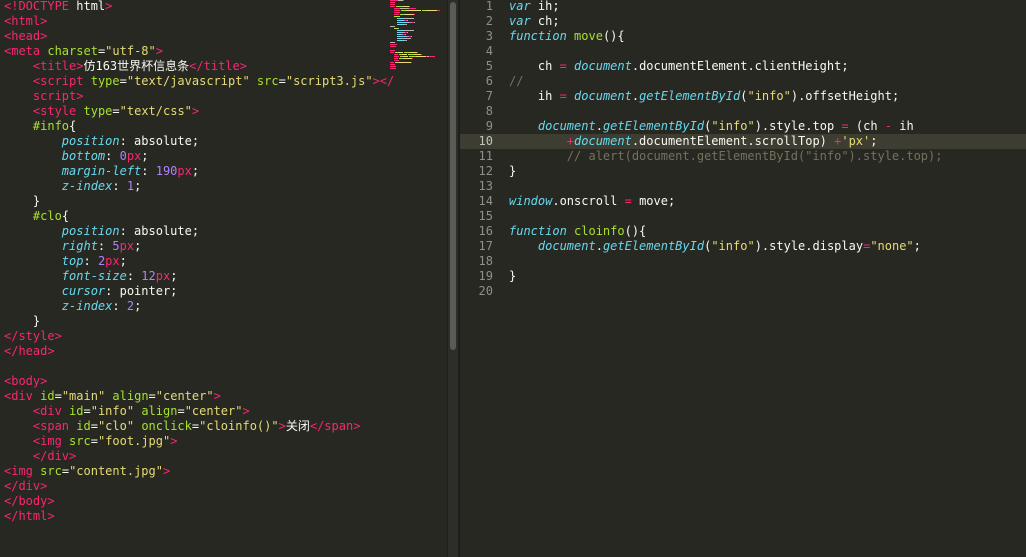 This screenshot has width=1026, height=557. I want to click on code-line: right: 5px;, so click(199, 246).